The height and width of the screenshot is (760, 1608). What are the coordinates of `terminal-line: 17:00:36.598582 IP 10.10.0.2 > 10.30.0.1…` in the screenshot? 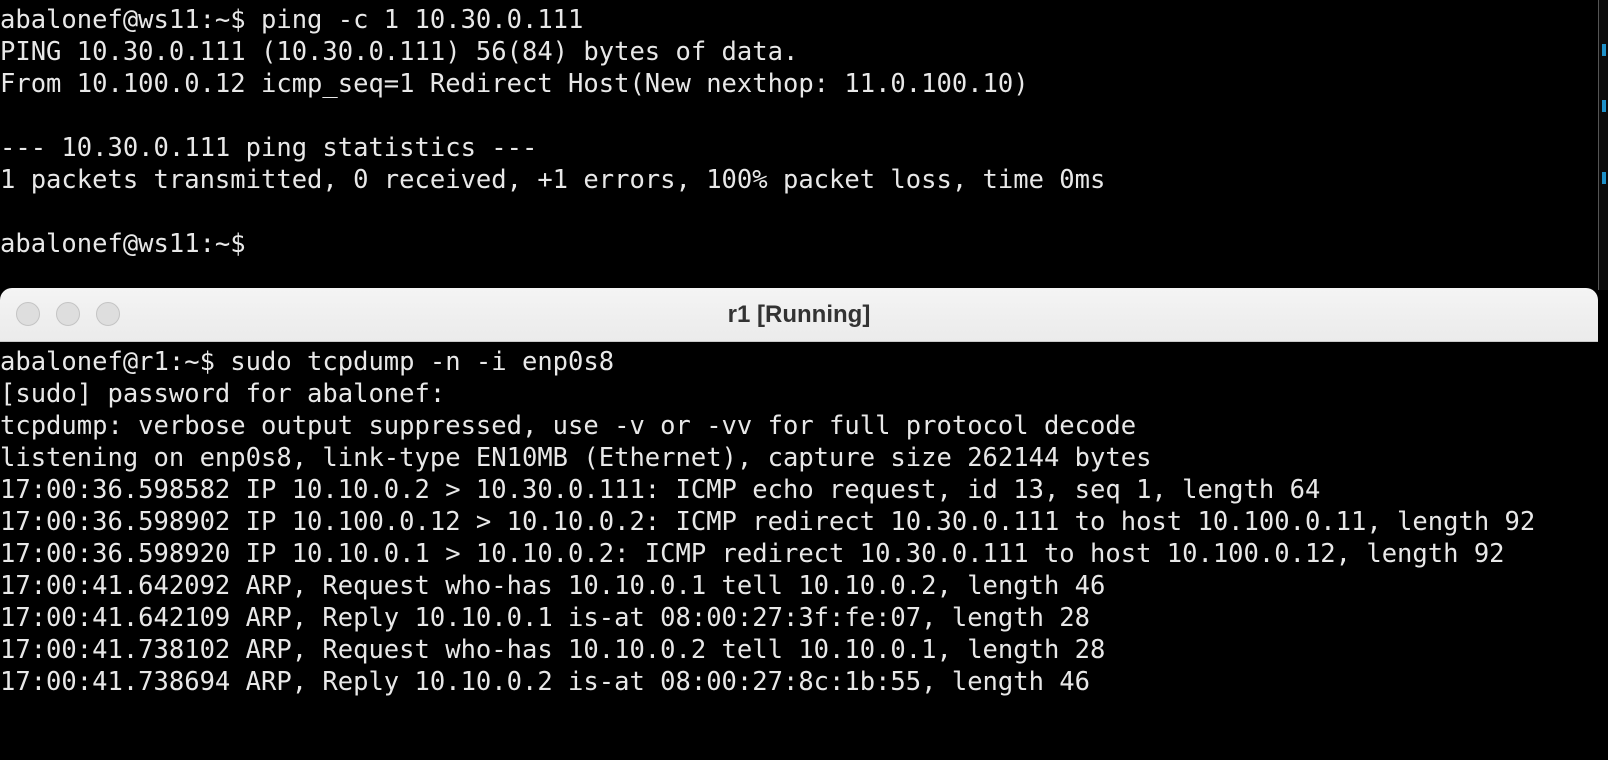 It's located at (660, 490).